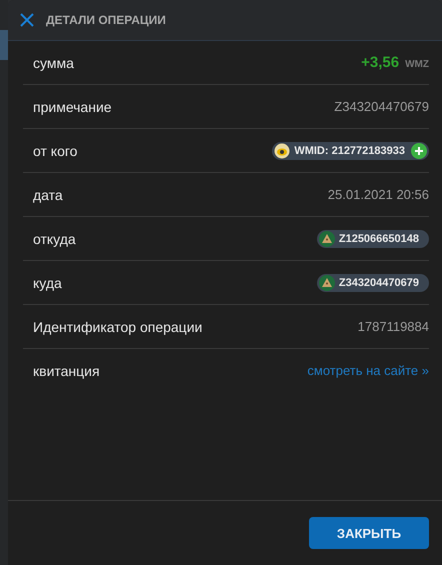 The width and height of the screenshot is (442, 565). I want to click on field-label: примечание, so click(72, 106).